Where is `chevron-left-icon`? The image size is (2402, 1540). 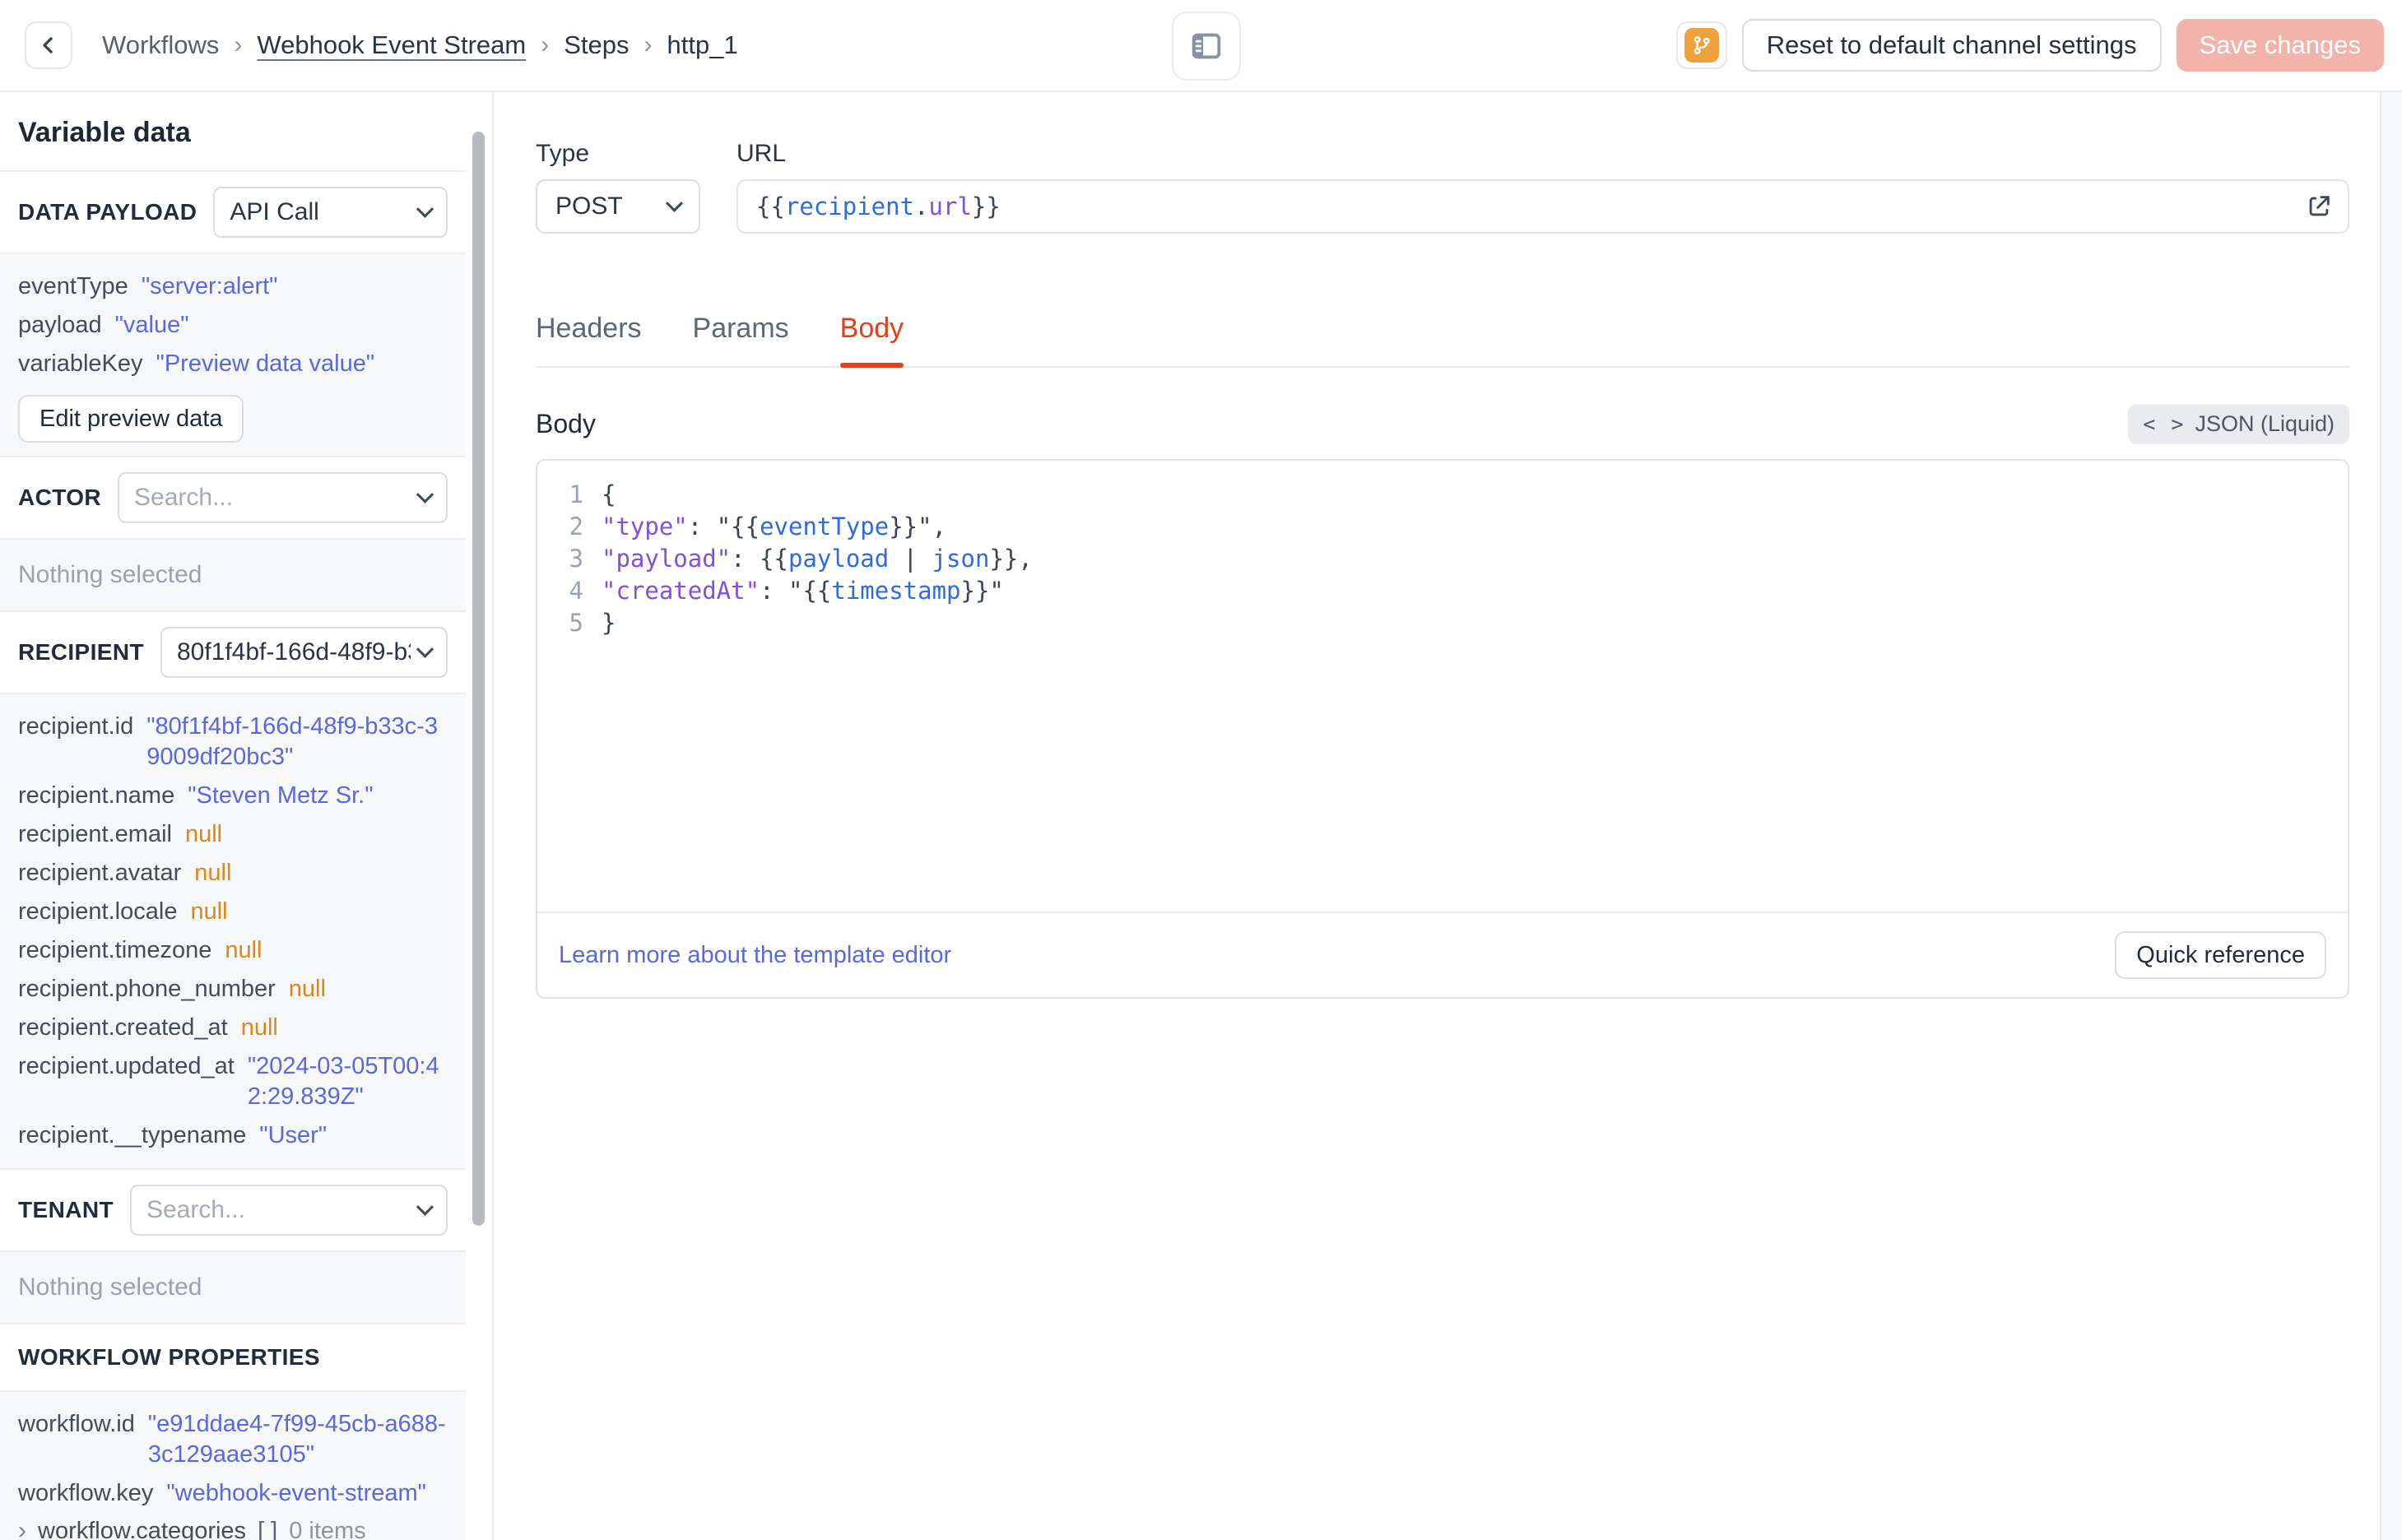
chevron-left-icon is located at coordinates (48, 45).